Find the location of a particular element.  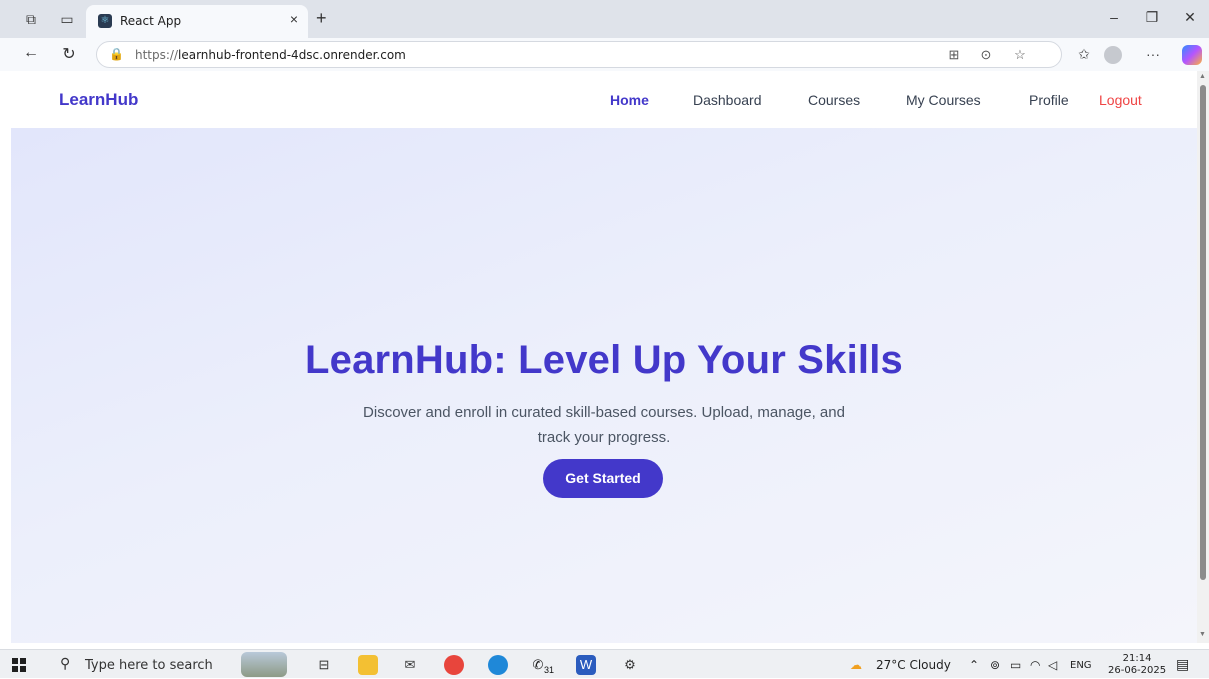

word-icon: W is located at coordinates (586, 665).